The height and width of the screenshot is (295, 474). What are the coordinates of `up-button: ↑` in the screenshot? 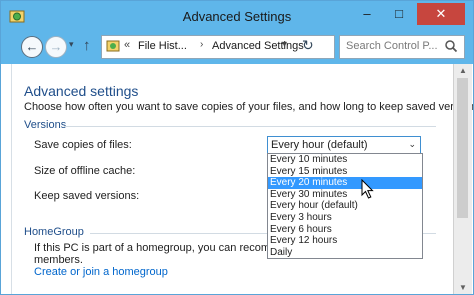 It's located at (87, 45).